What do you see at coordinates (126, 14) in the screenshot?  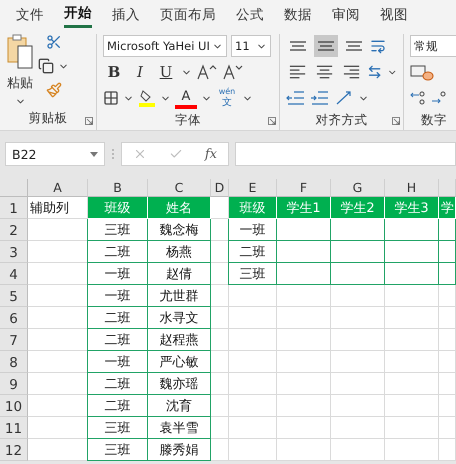 I see `ribbon-tab: 插入` at bounding box center [126, 14].